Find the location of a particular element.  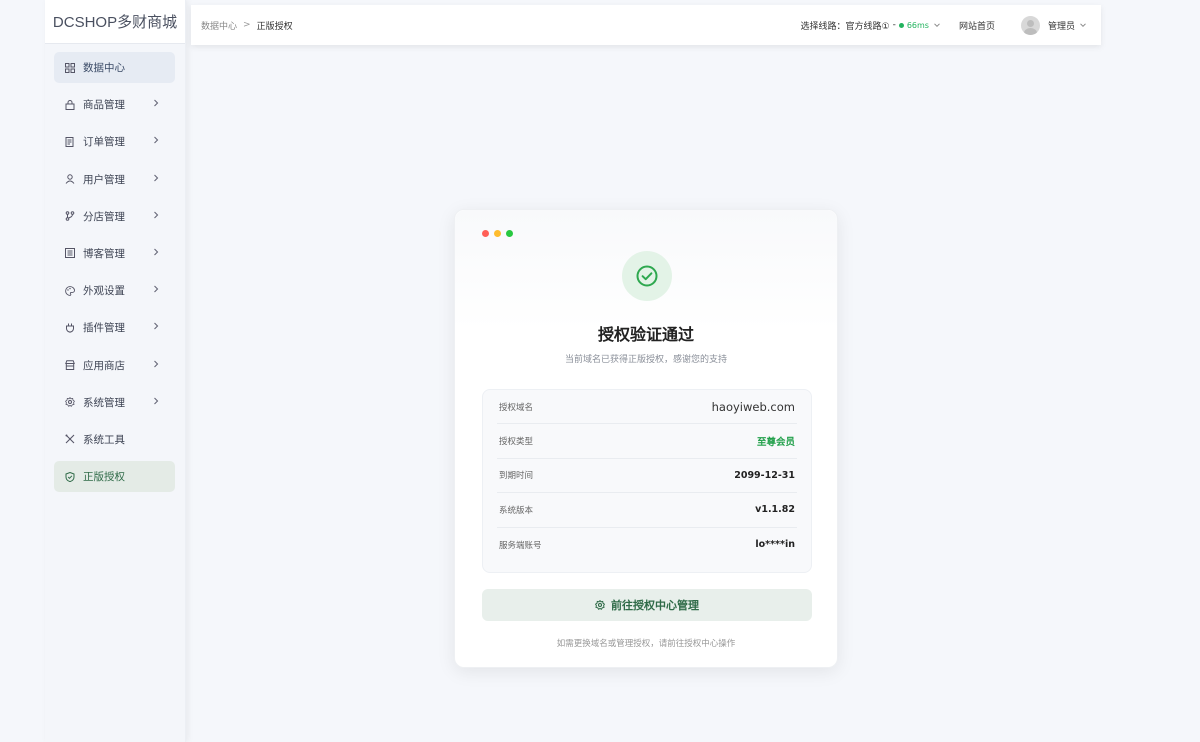

ping-value: 66ms is located at coordinates (917, 25).